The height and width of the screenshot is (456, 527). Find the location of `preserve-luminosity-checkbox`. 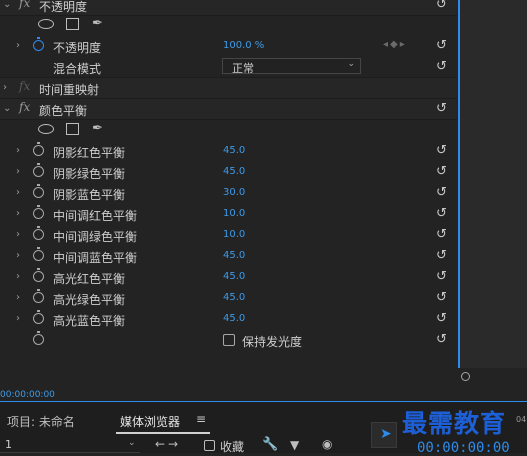

preserve-luminosity-checkbox is located at coordinates (229, 340).